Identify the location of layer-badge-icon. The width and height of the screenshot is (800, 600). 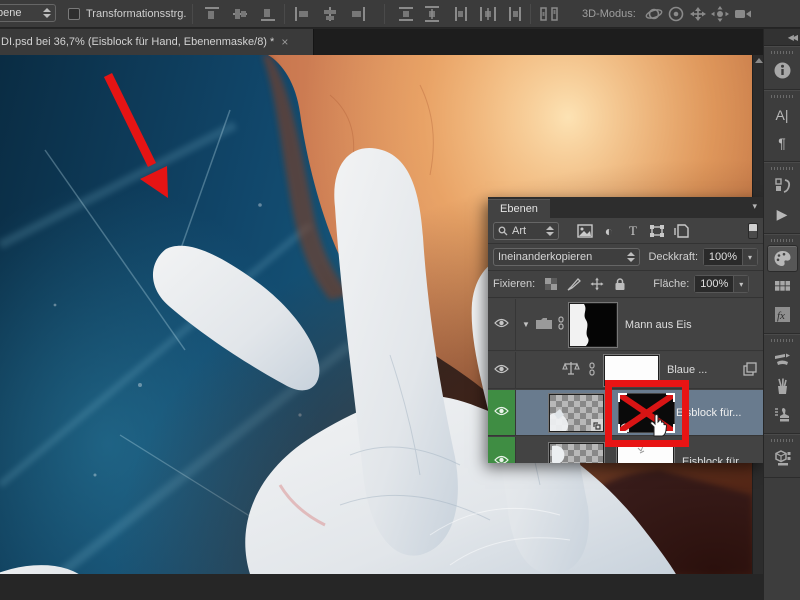
(750, 370).